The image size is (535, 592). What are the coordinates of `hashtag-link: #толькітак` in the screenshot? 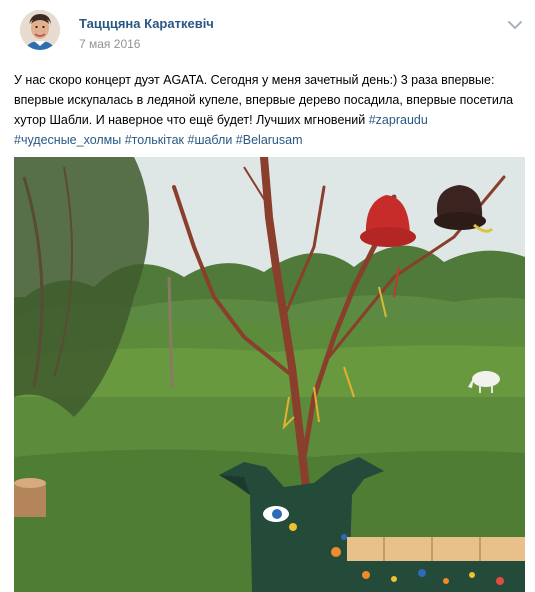 It's located at (154, 140).